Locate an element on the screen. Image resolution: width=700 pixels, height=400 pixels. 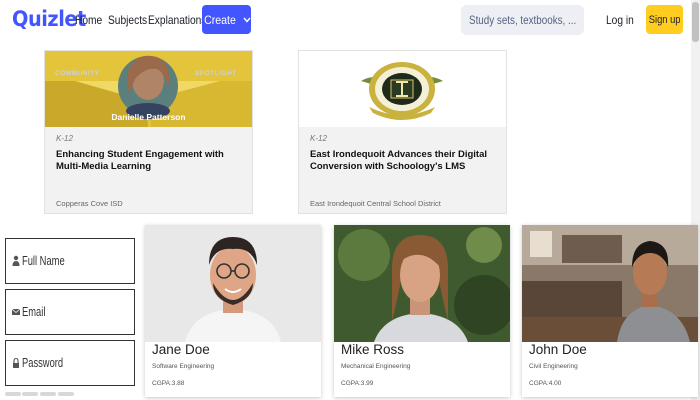
school-crest-icon is located at coordinates (402, 89).